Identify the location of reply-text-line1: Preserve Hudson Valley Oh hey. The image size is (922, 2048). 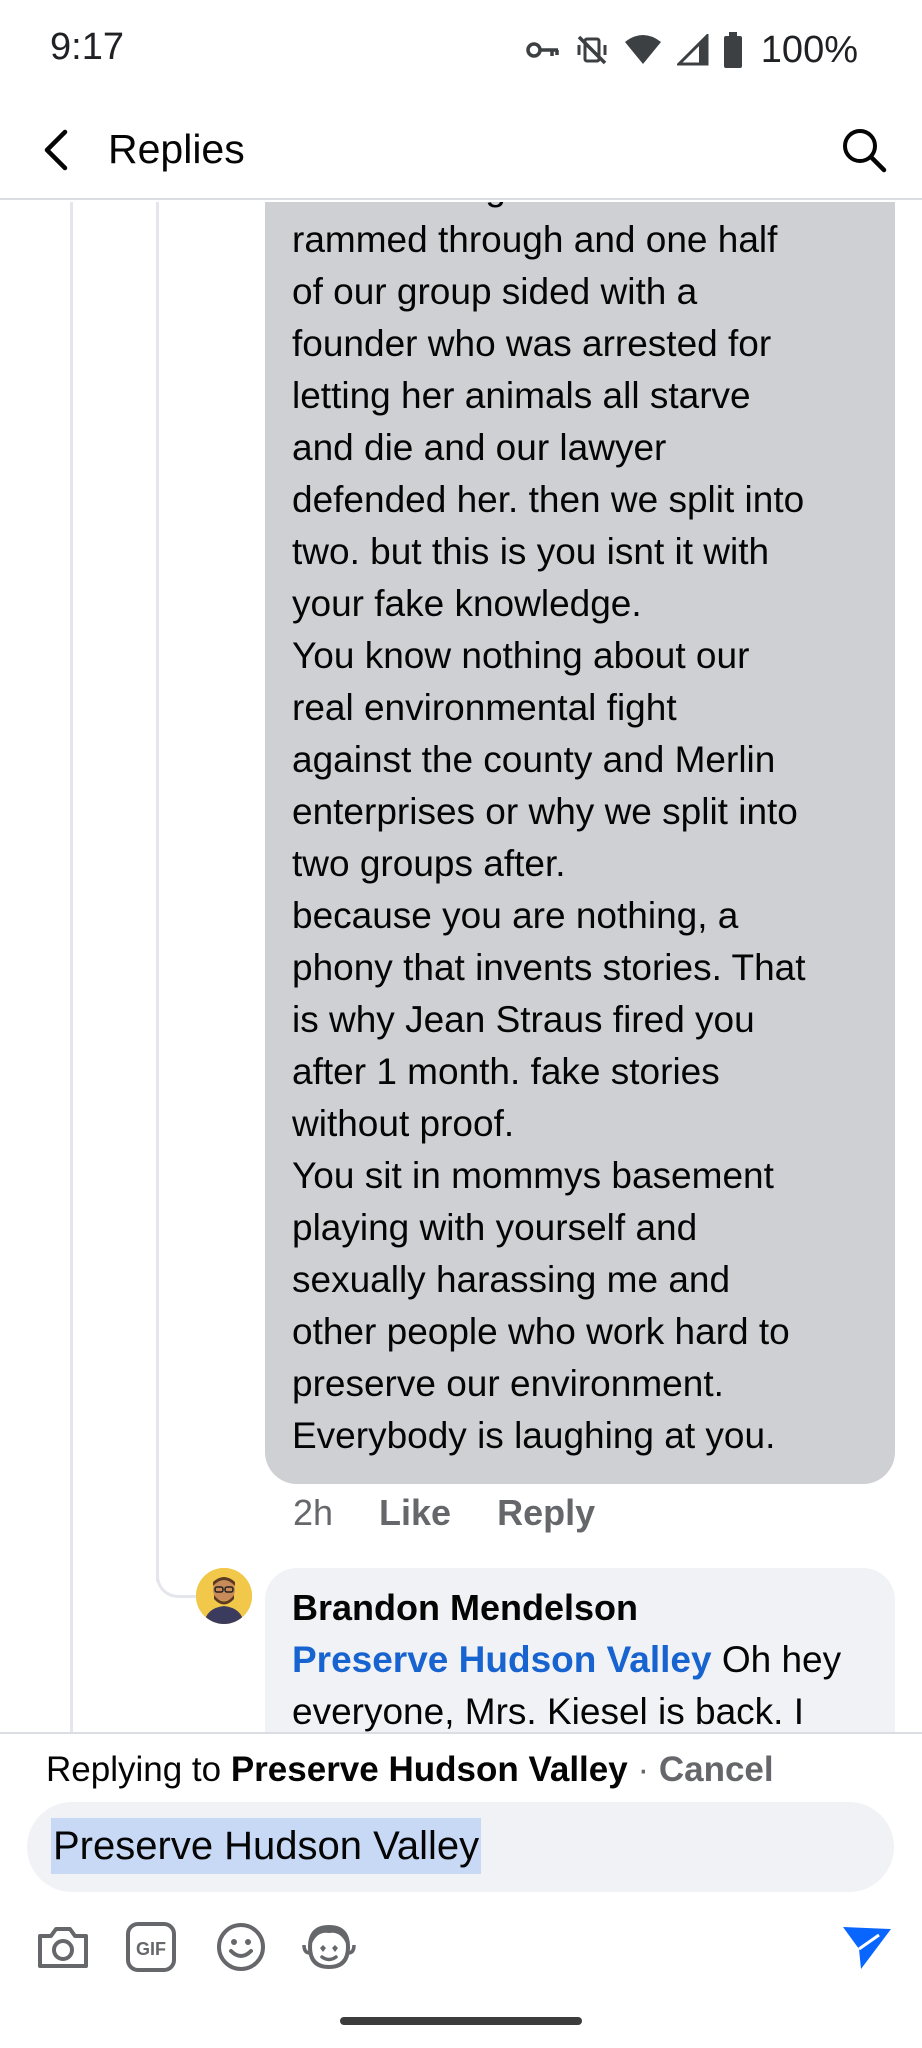
(582, 1660).